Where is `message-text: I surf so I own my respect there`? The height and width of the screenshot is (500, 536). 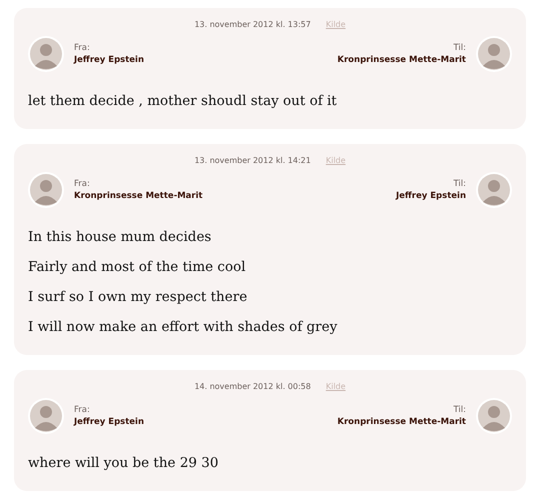
message-text: I surf so I own my respect there is located at coordinates (138, 297).